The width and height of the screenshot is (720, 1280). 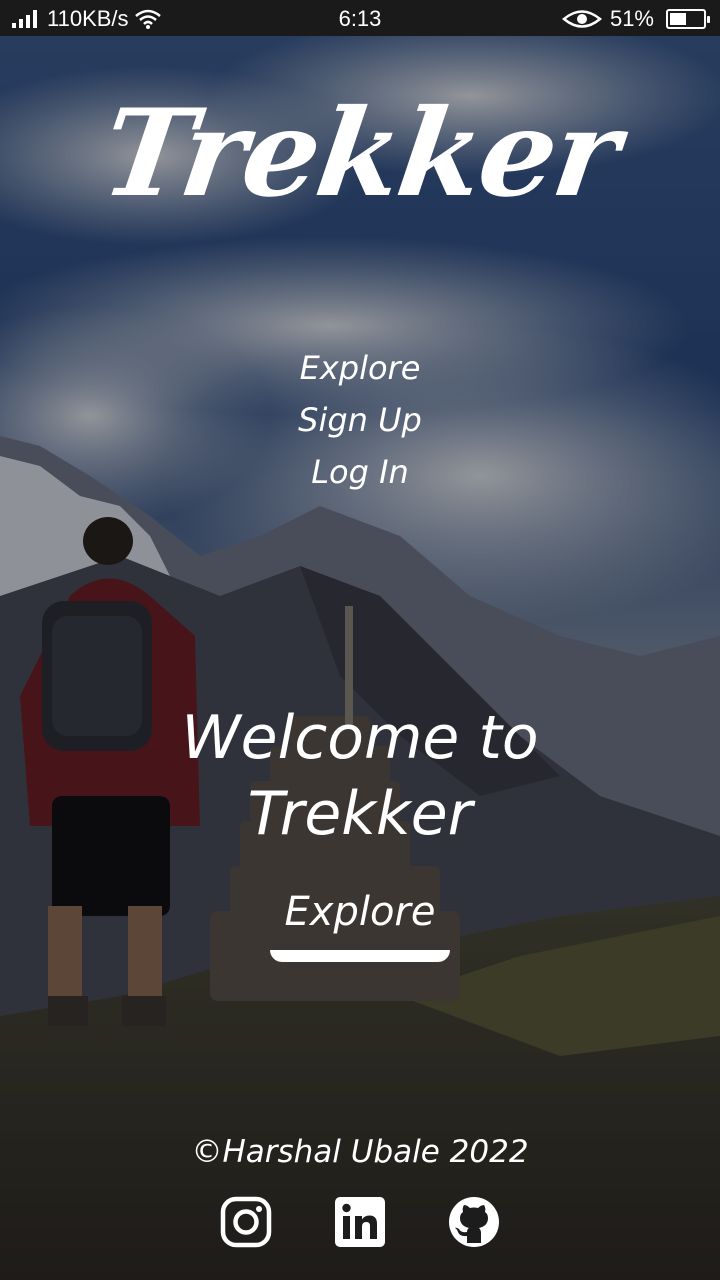 What do you see at coordinates (360, 153) in the screenshot?
I see `brand-logo: Trekker` at bounding box center [360, 153].